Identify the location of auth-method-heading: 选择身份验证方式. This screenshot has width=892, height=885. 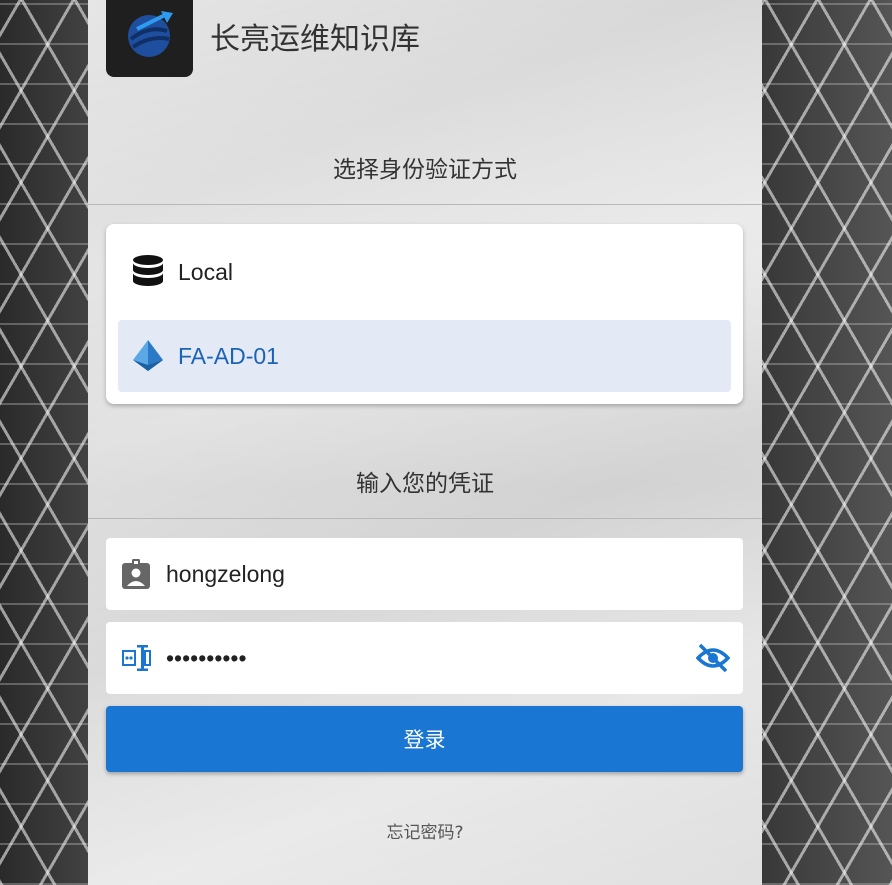
(425, 170).